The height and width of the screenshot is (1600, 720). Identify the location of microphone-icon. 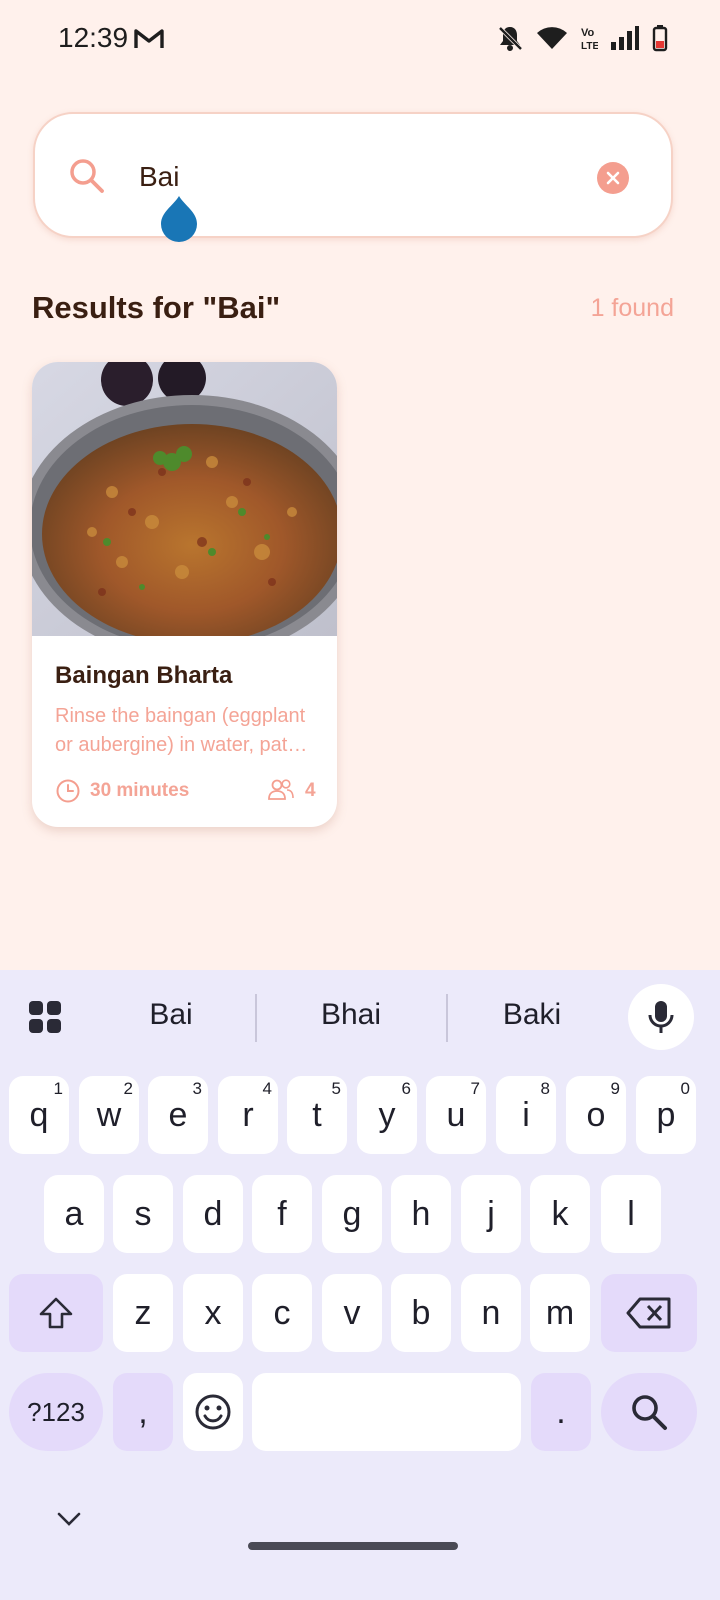
(661, 1017).